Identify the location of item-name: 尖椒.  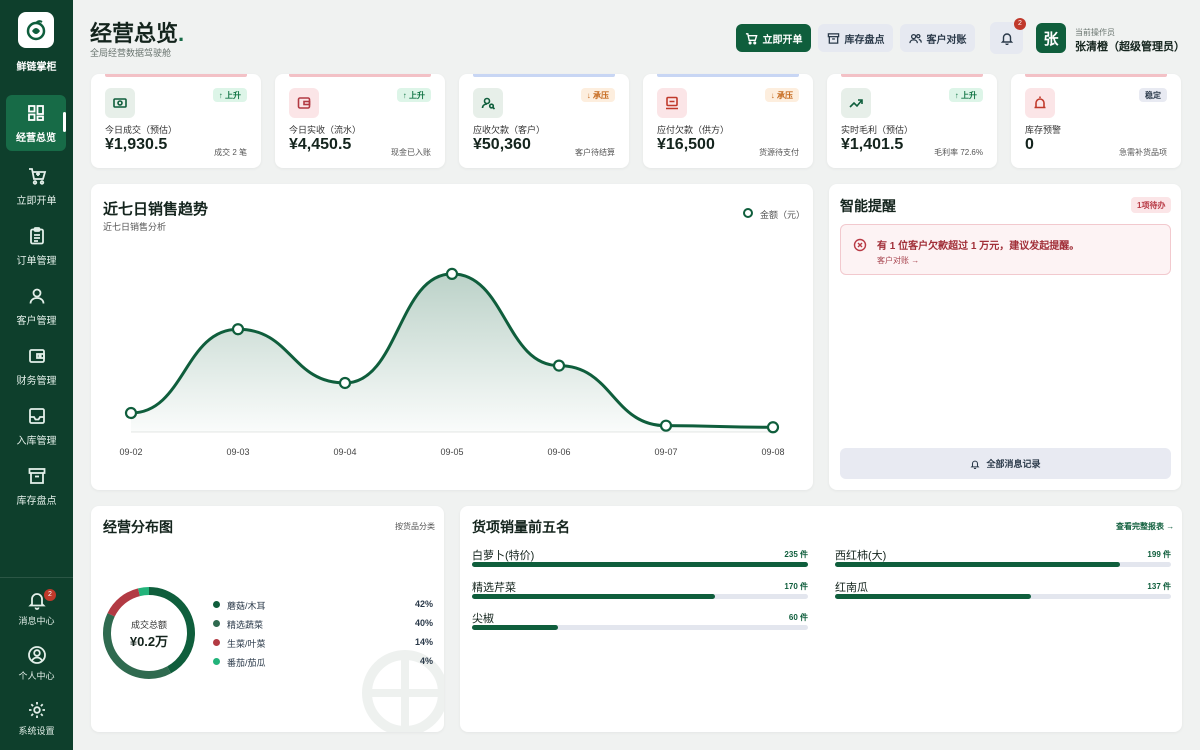
(483, 619).